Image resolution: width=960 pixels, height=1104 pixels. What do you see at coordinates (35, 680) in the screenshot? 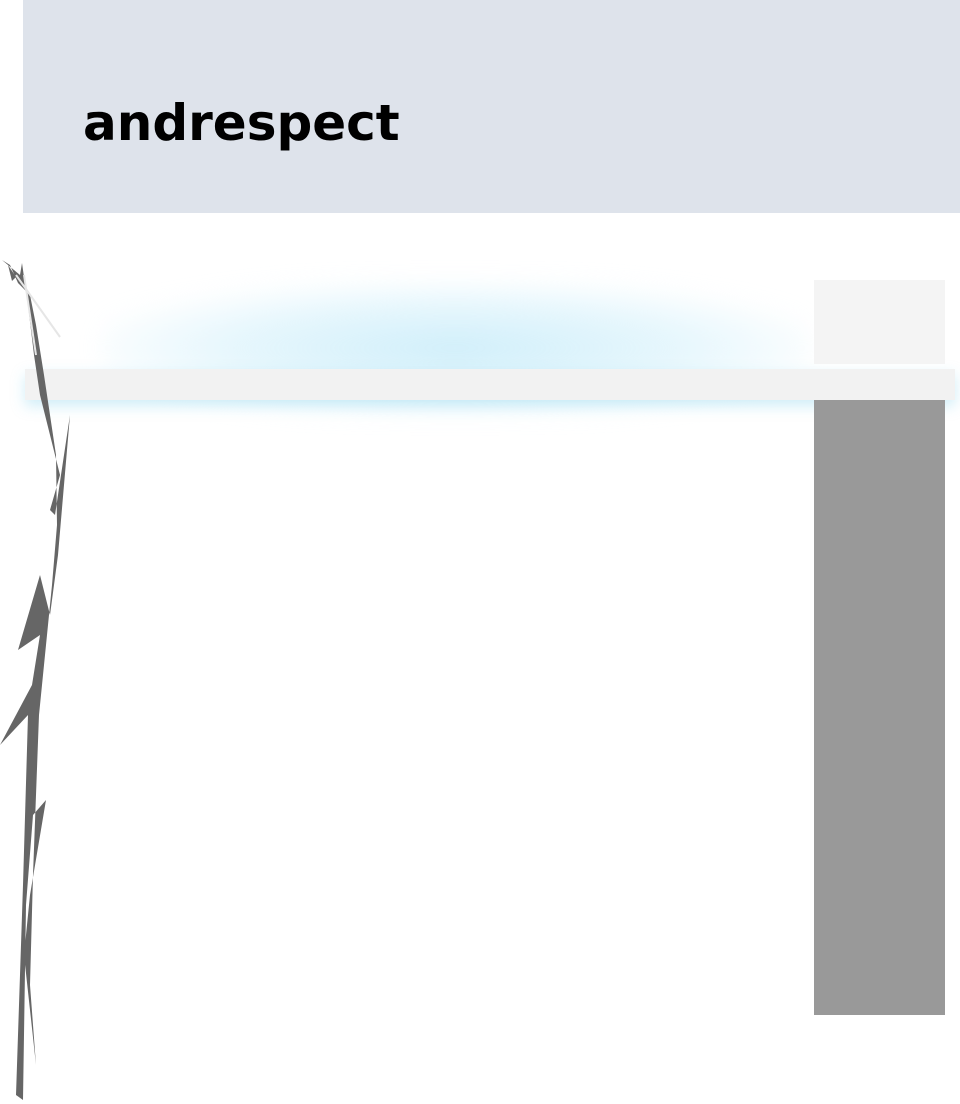
I see `vine-decoration-icon` at bounding box center [35, 680].